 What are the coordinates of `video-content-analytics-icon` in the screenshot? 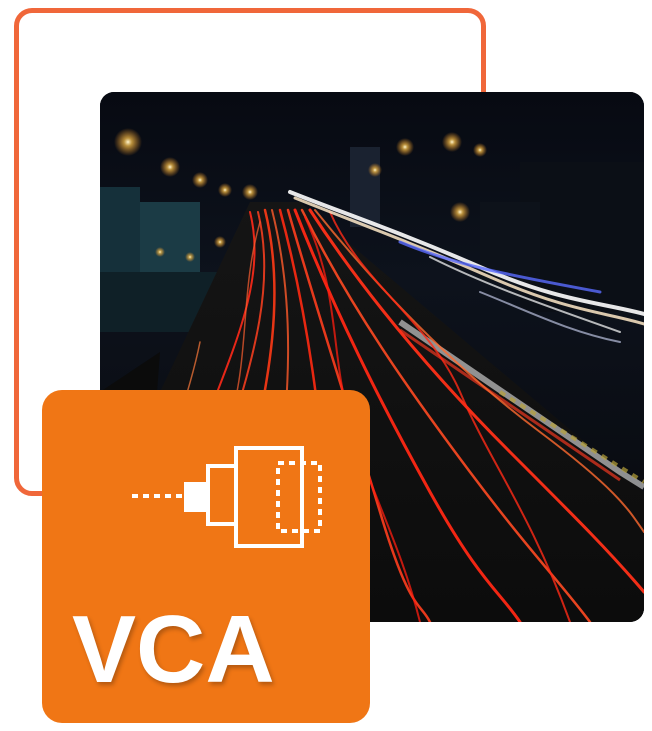 It's located at (227, 497).